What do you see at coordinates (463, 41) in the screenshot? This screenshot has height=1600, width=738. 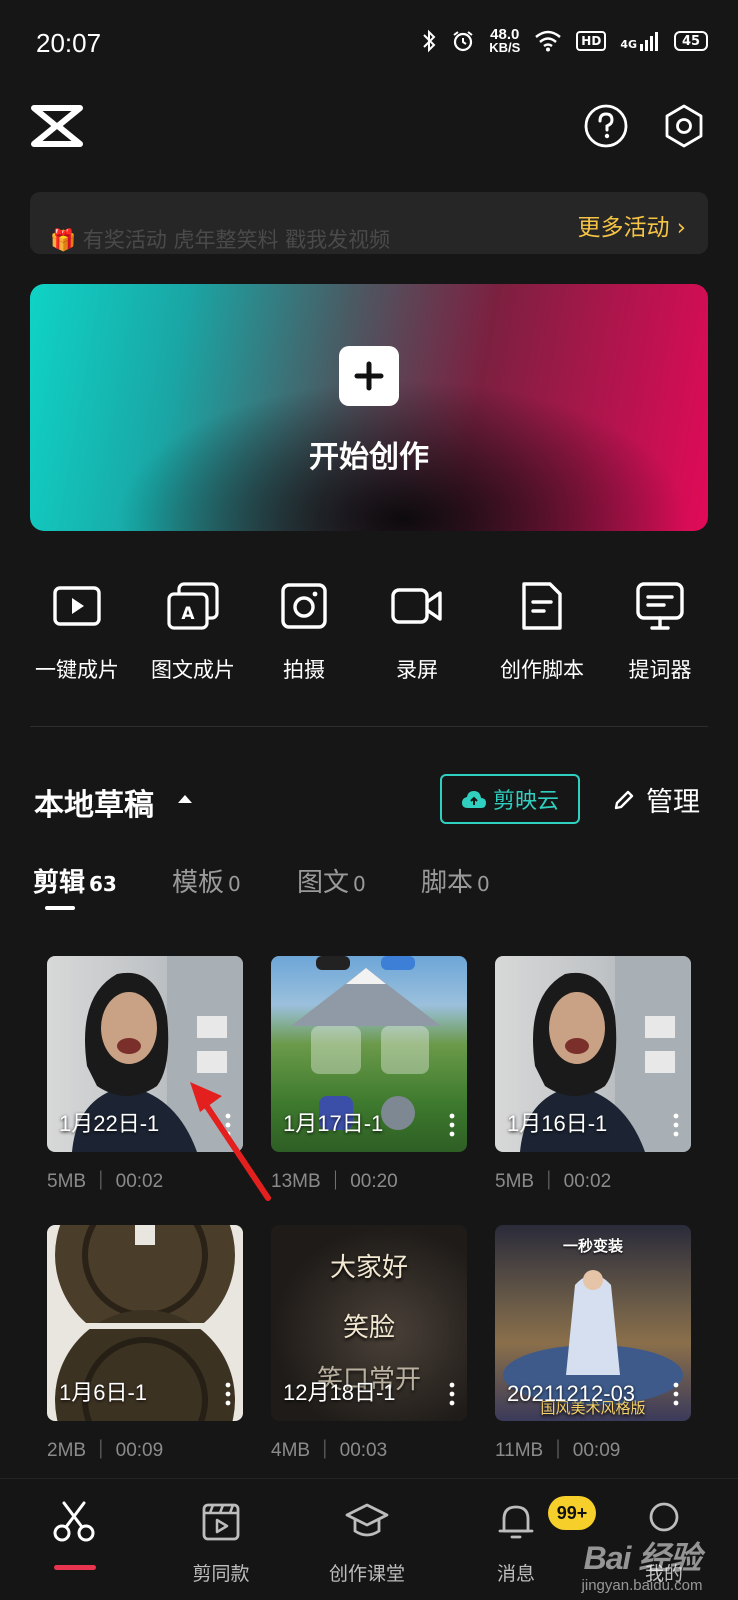 I see `alarm-icon` at bounding box center [463, 41].